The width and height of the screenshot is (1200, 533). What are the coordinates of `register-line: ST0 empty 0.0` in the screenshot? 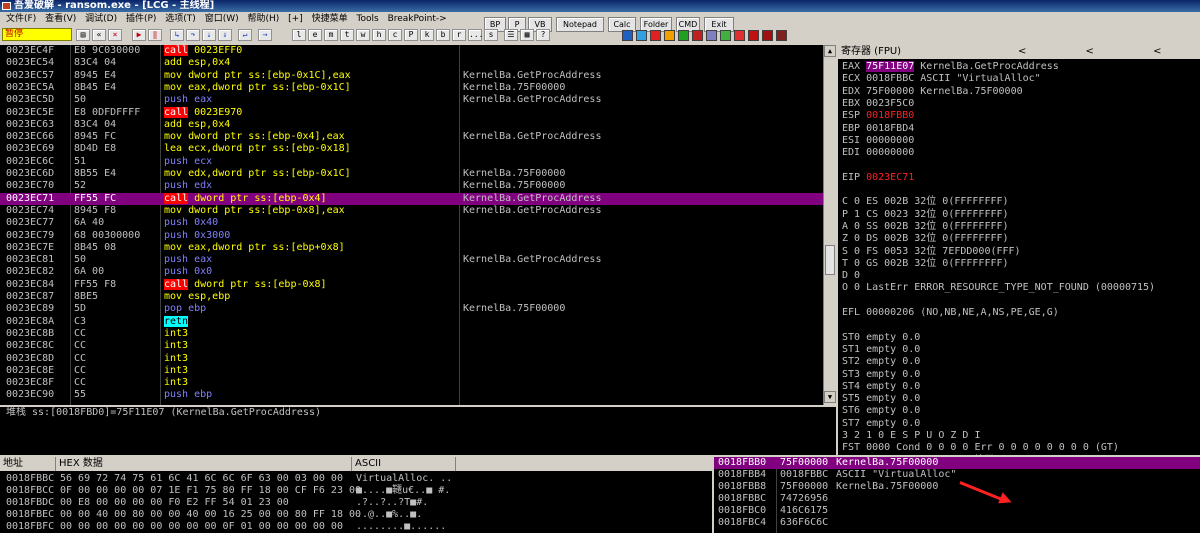 It's located at (881, 338).